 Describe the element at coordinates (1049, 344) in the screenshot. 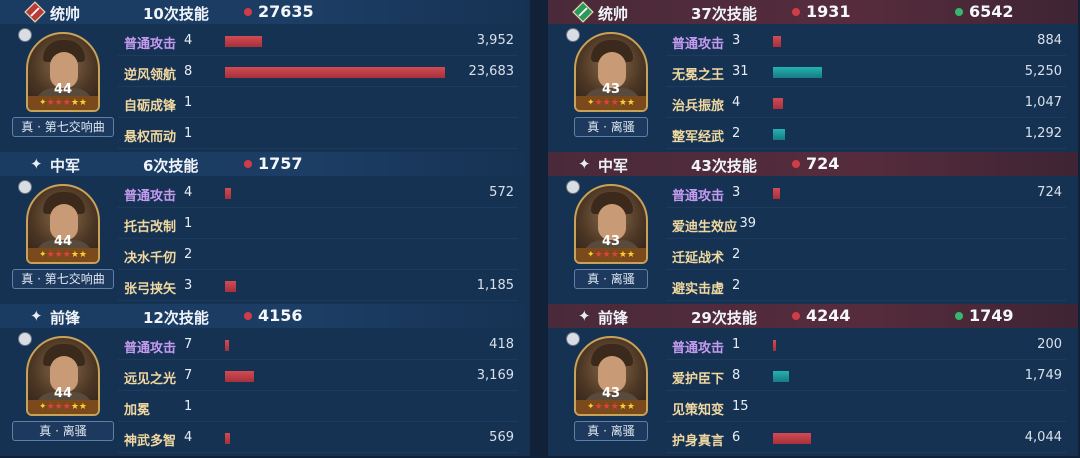

I see `skill-value: 200` at that location.